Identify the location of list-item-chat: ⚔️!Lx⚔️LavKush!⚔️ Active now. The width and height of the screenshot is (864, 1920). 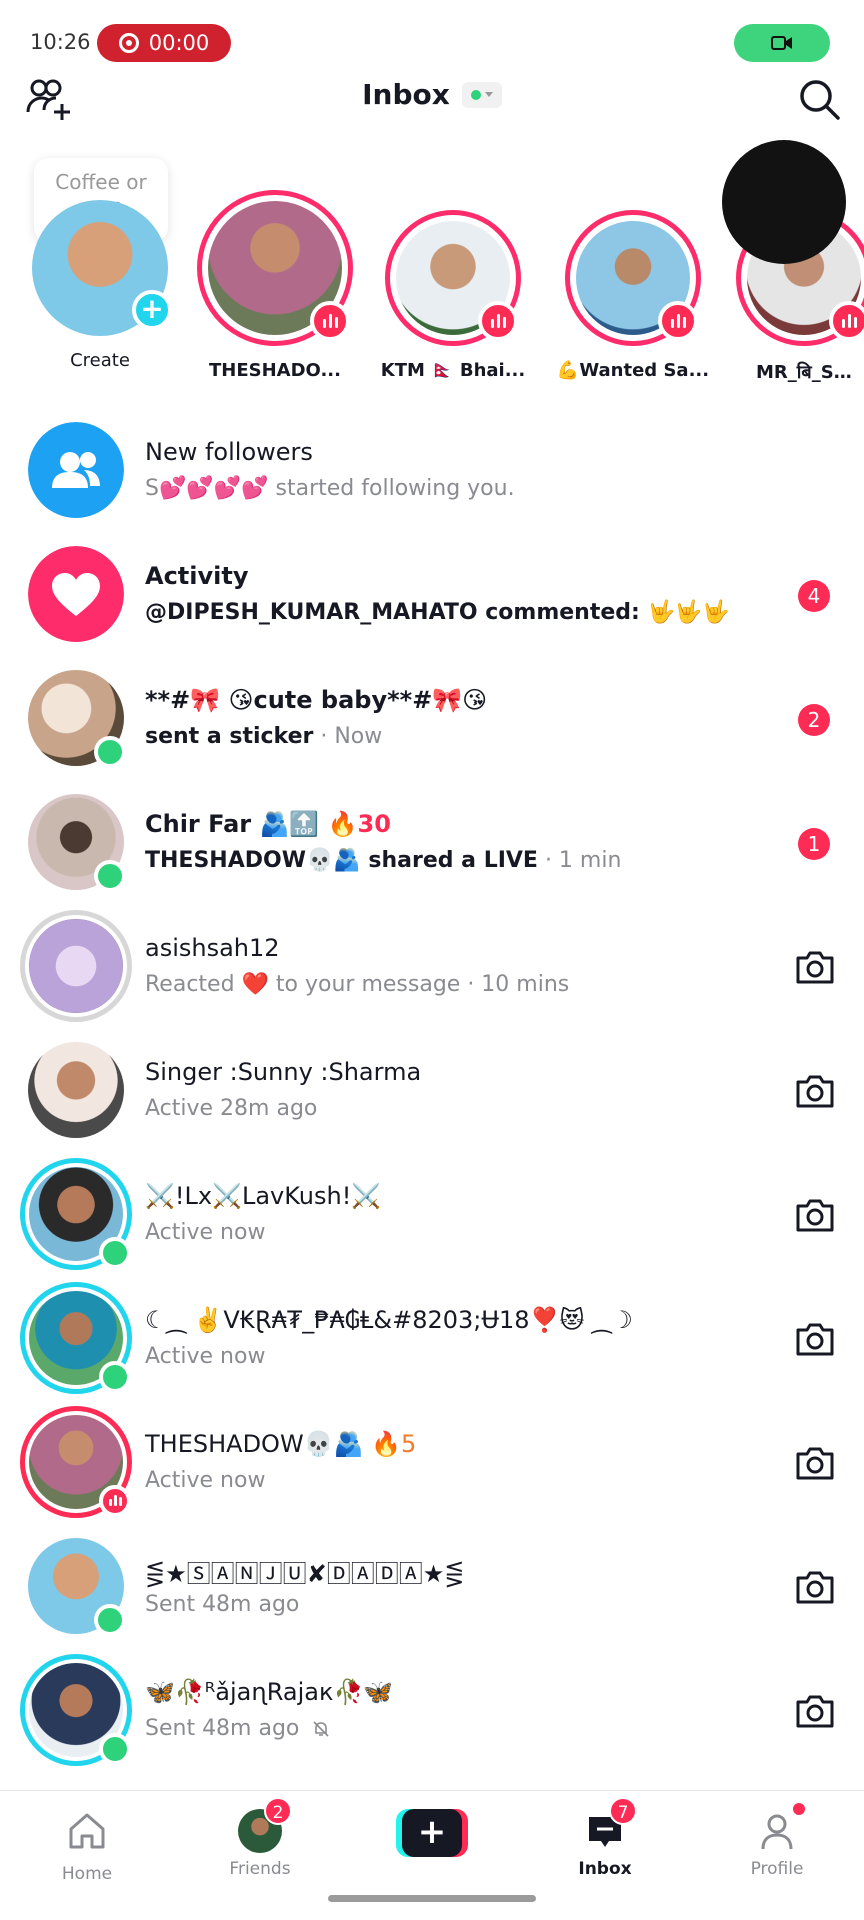
(432, 1216).